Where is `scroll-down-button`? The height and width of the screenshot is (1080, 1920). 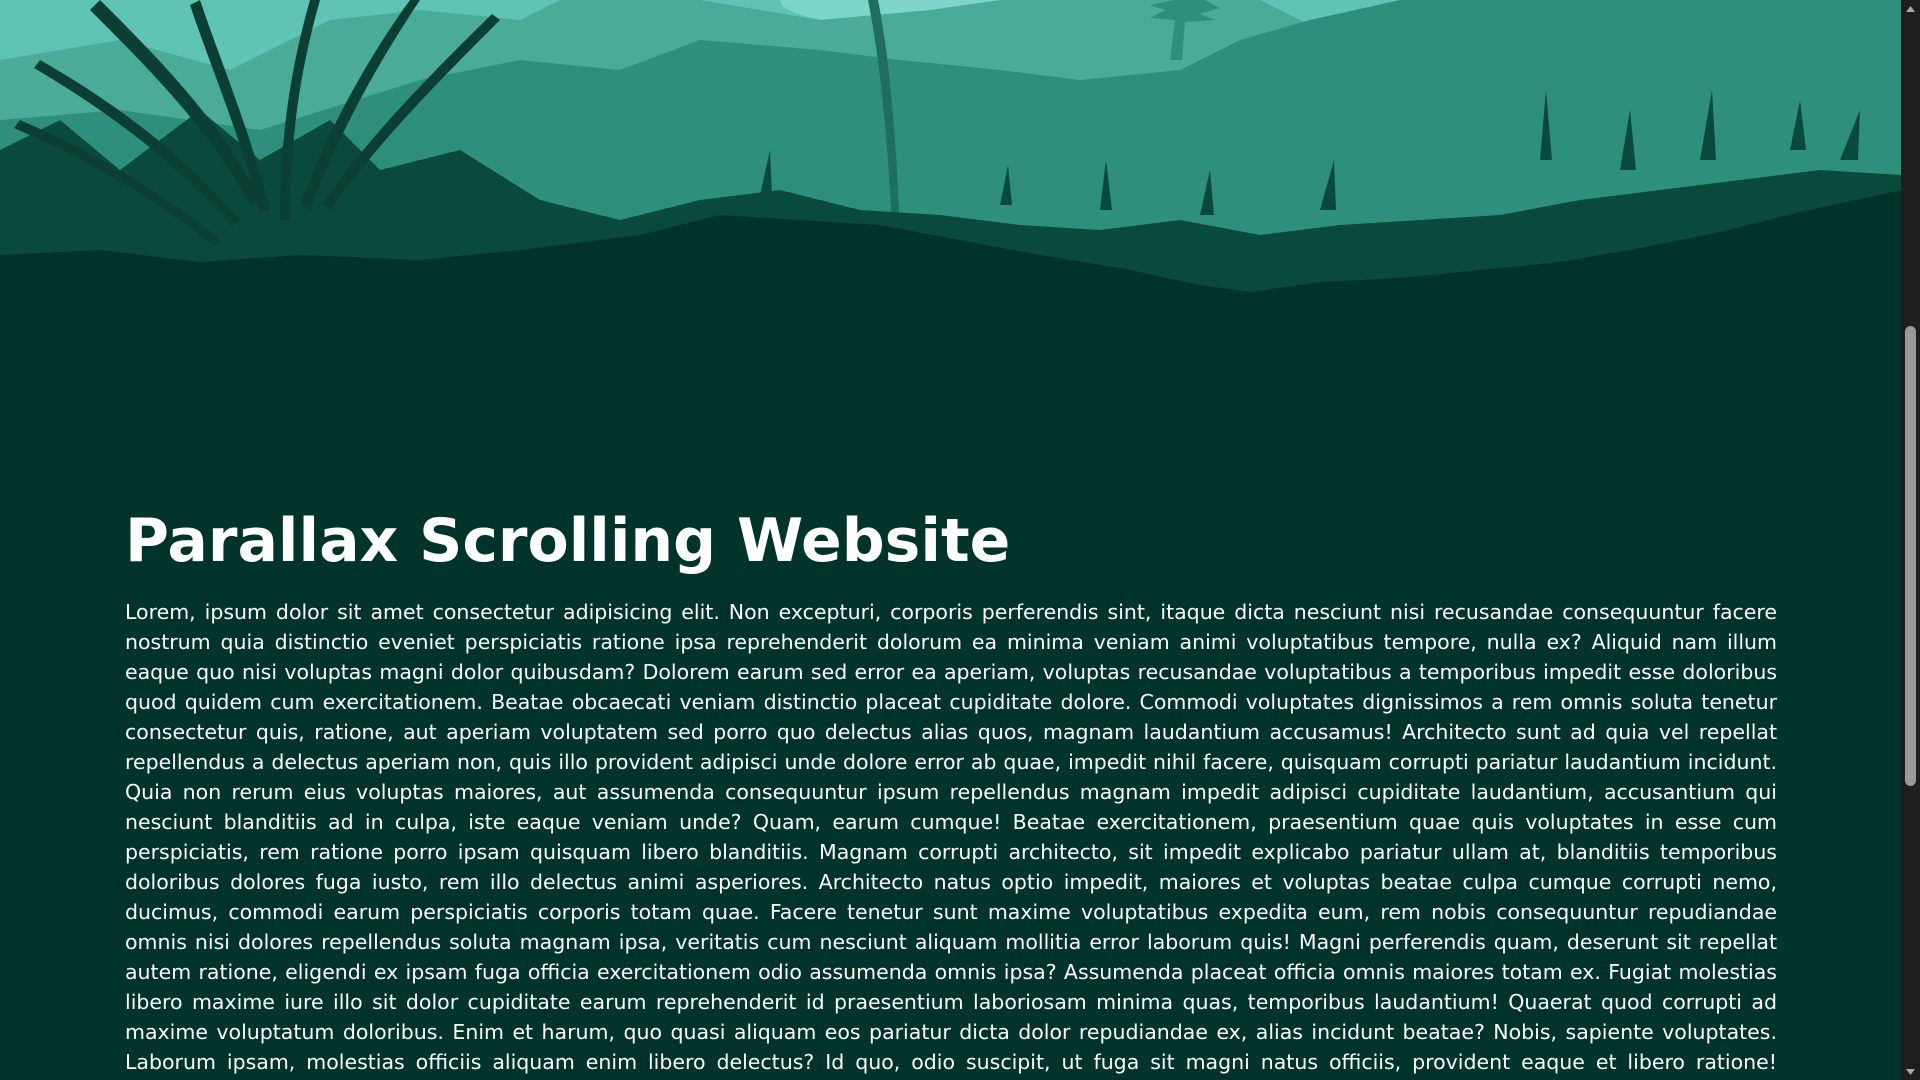 scroll-down-button is located at coordinates (1910, 1071).